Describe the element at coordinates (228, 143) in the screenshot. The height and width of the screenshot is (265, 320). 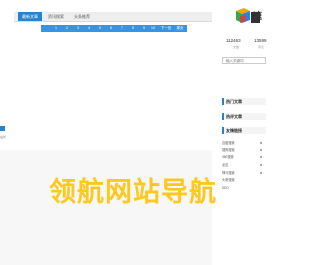
I see `friend-link: 百度搜索` at that location.